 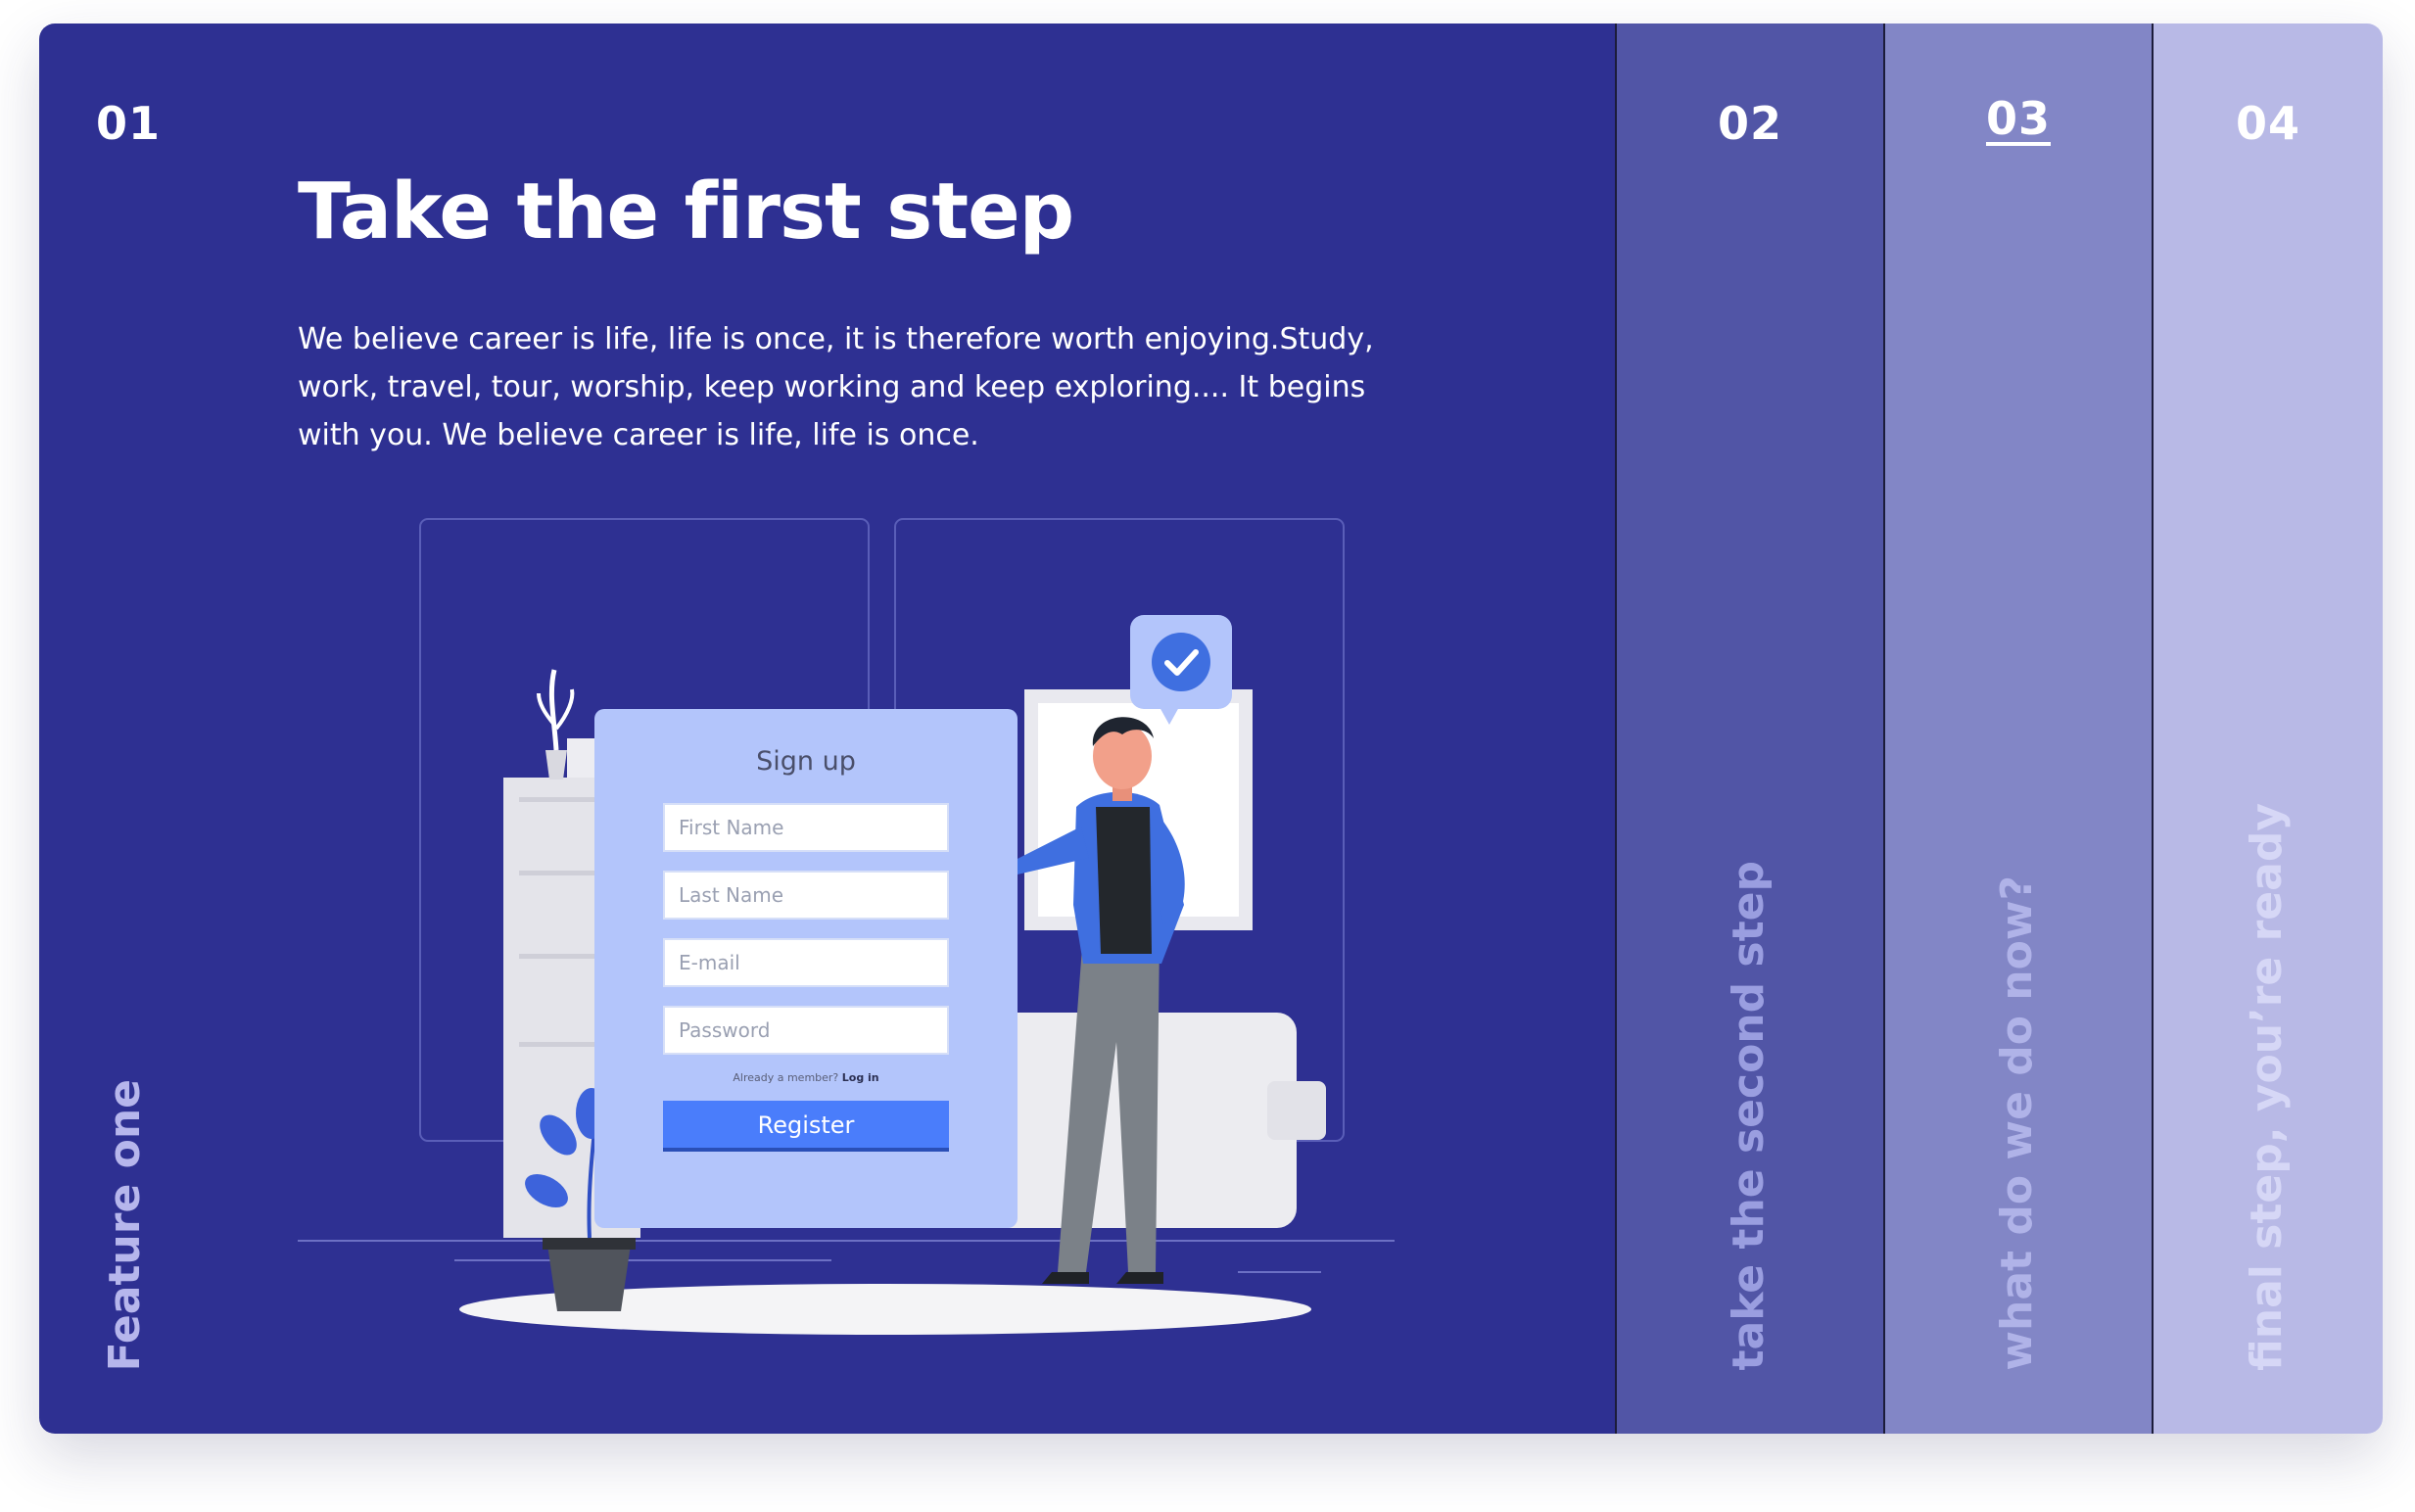 I want to click on panel-number: 04, so click(x=2267, y=123).